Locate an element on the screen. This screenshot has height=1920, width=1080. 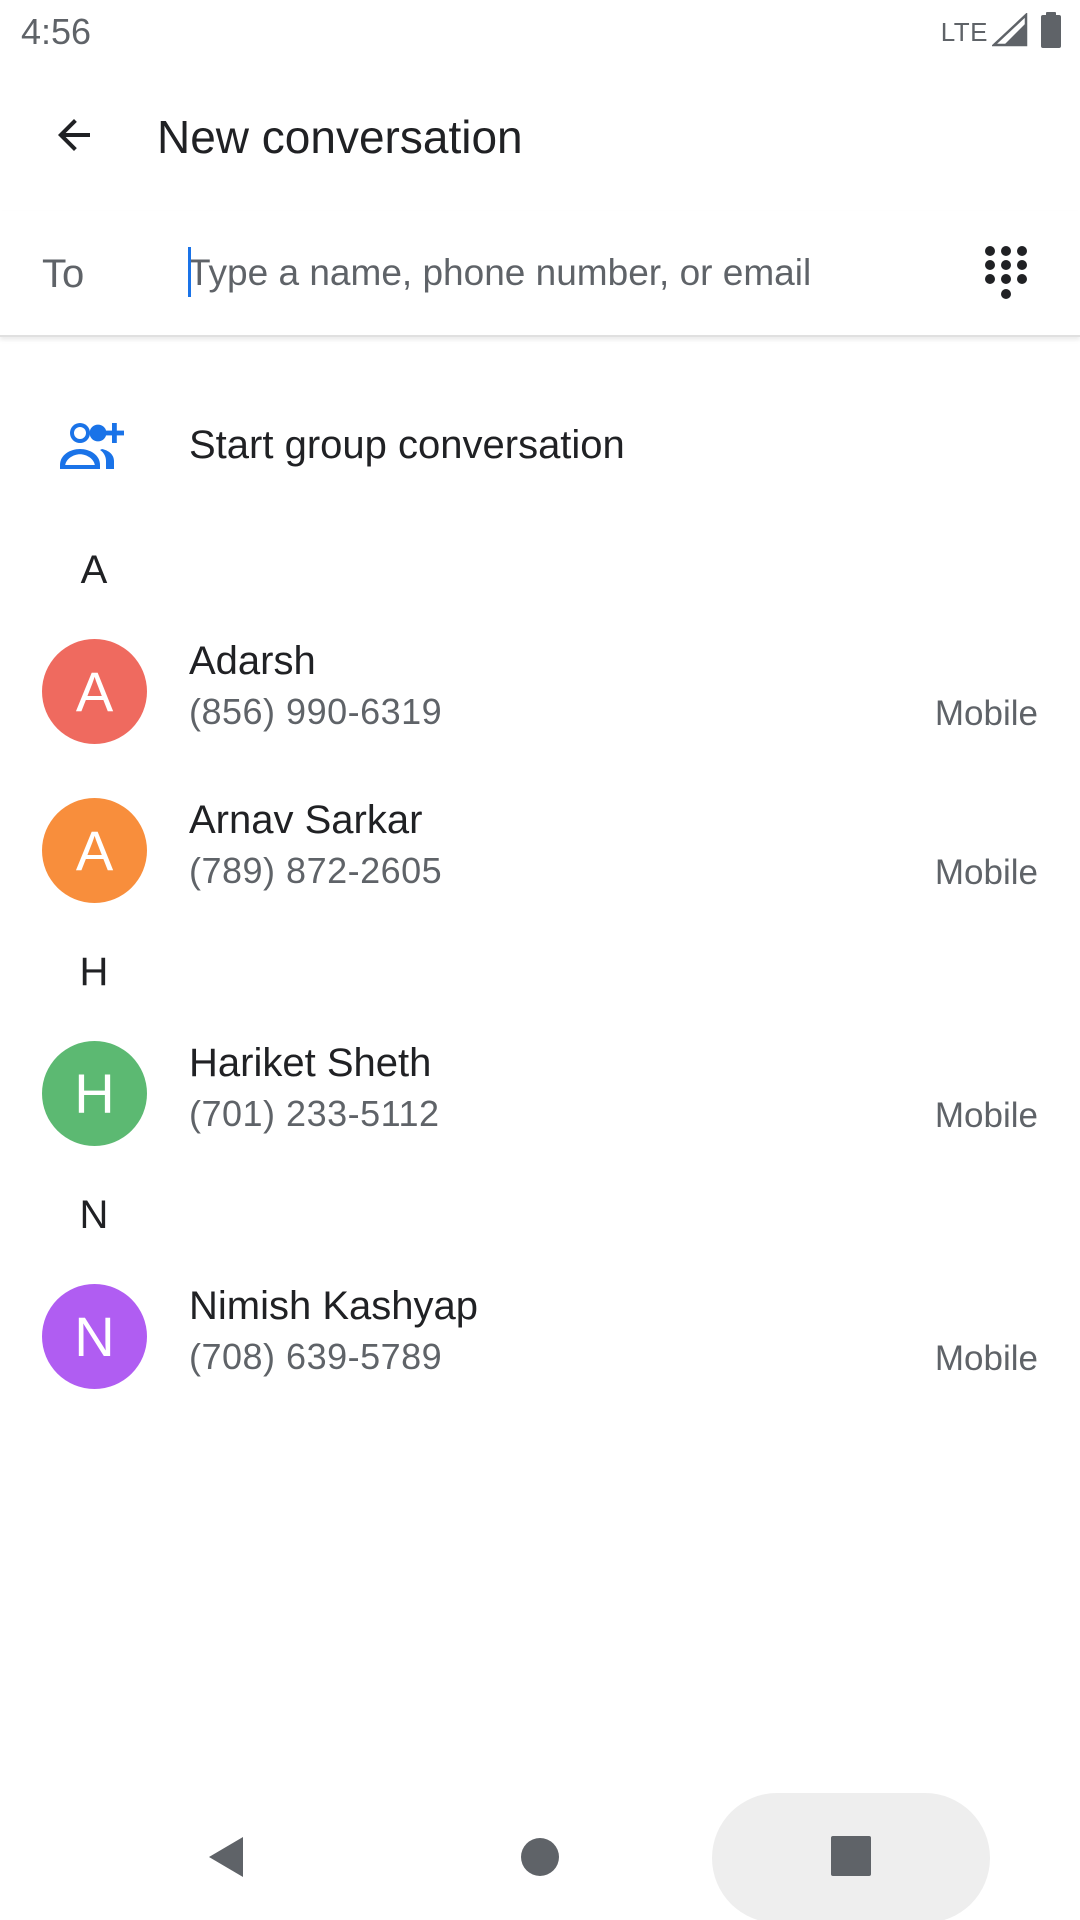
contact-phone: (789) 872-2605 is located at coordinates (316, 870).